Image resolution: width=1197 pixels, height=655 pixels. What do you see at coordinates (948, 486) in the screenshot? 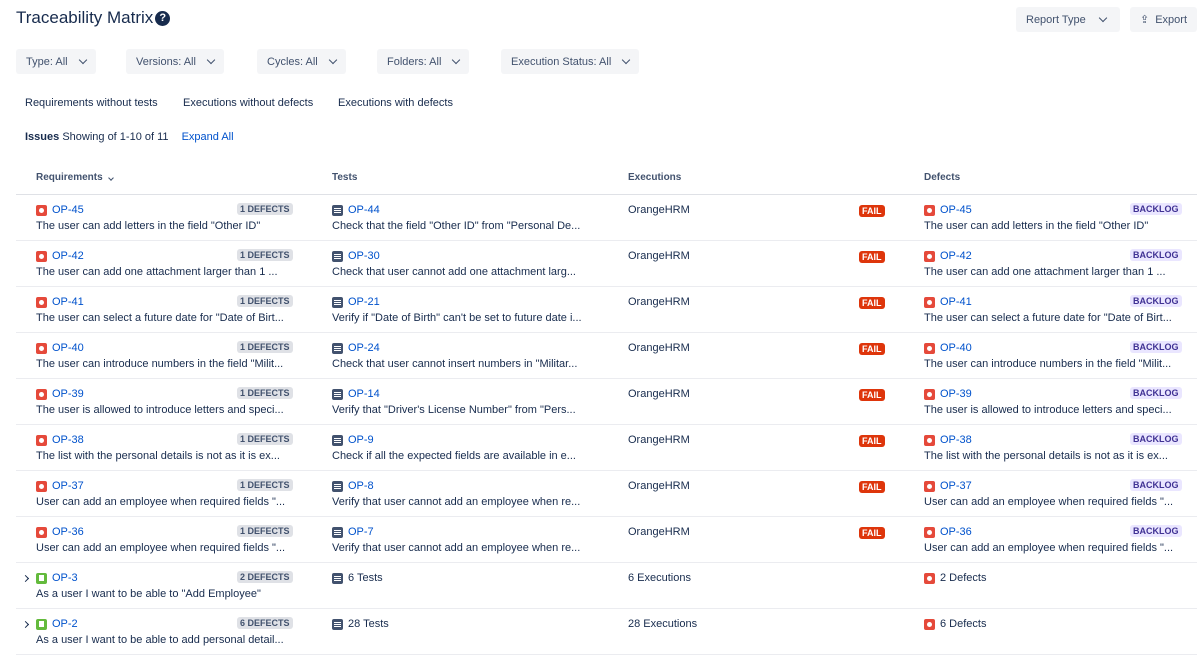
I see `defect-key: OP-37` at bounding box center [948, 486].